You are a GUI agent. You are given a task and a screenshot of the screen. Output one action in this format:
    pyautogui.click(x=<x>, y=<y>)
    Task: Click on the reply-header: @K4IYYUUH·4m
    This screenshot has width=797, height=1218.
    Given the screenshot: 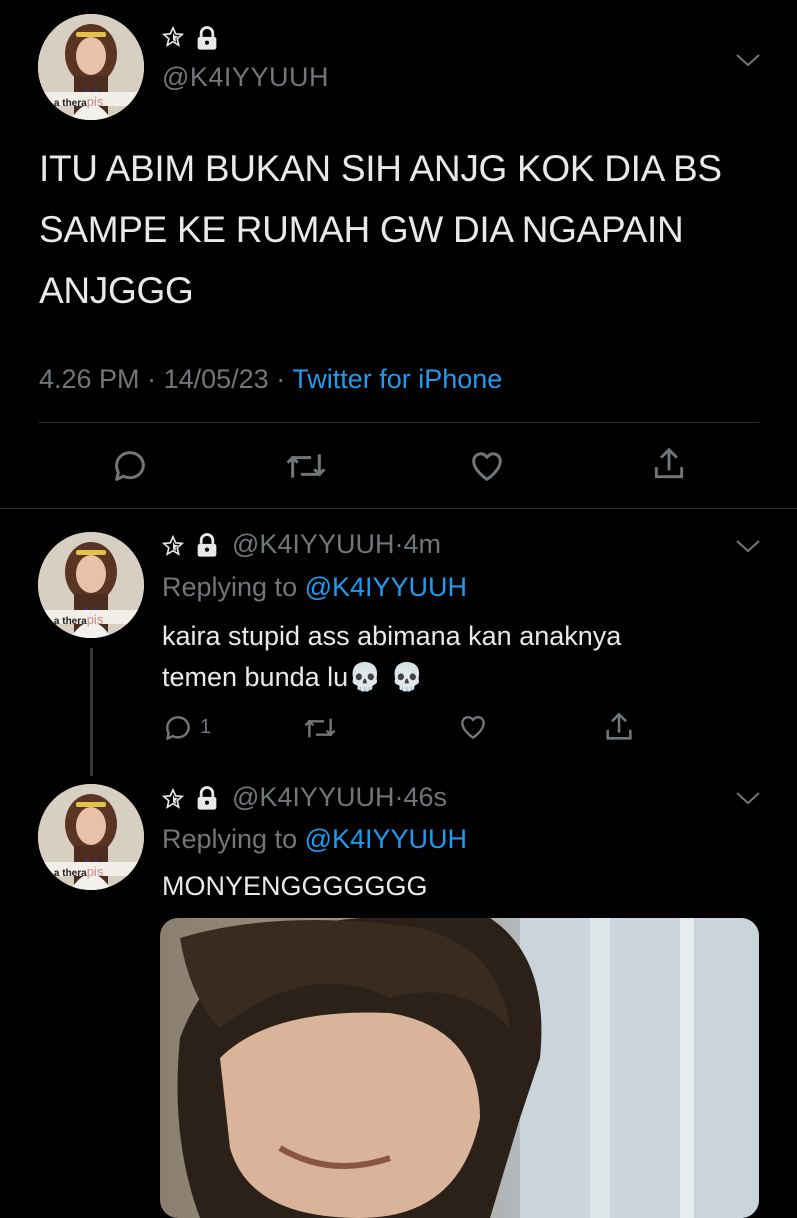 What is the action you would take?
    pyautogui.click(x=336, y=544)
    